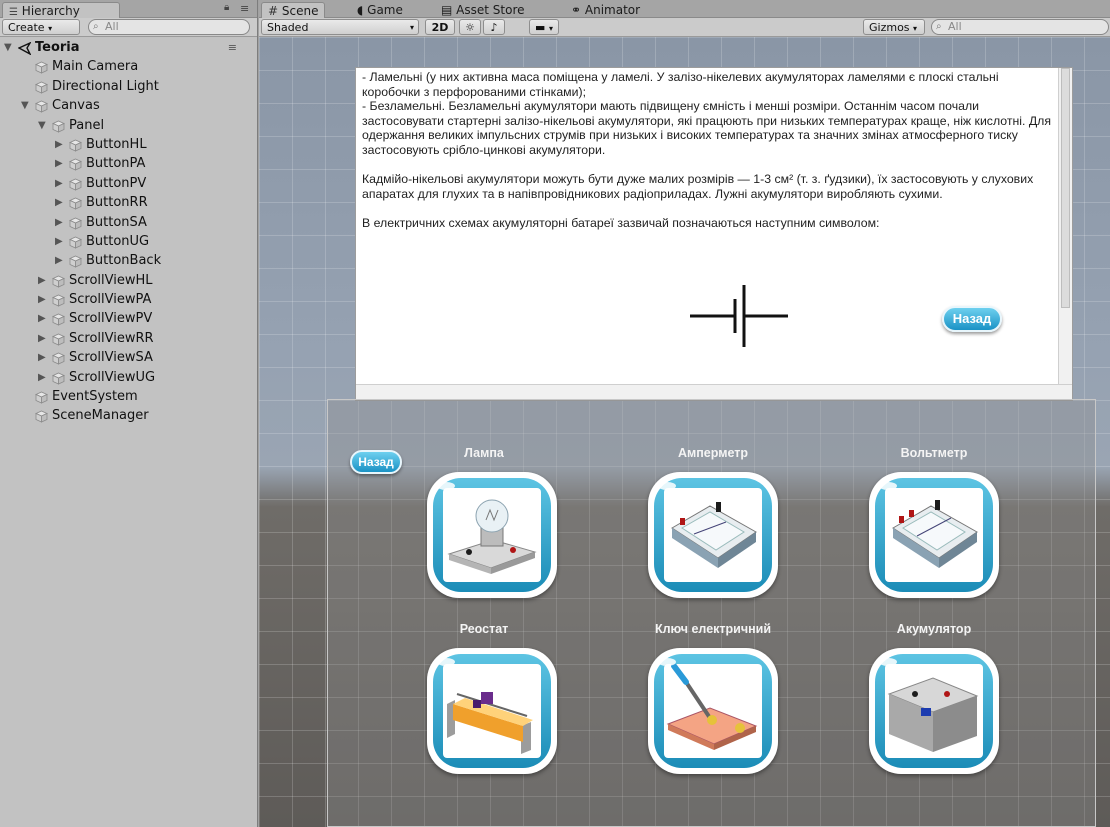  I want to click on hierarchy-item: ▶ ButtonRR, so click(128, 202).